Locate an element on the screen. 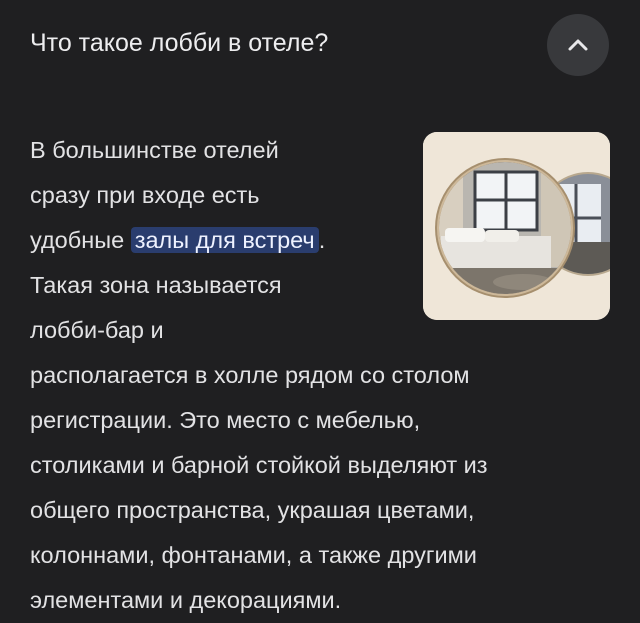 The height and width of the screenshot is (623, 640). answer-line: сразу при входе есть is located at coordinates (145, 195).